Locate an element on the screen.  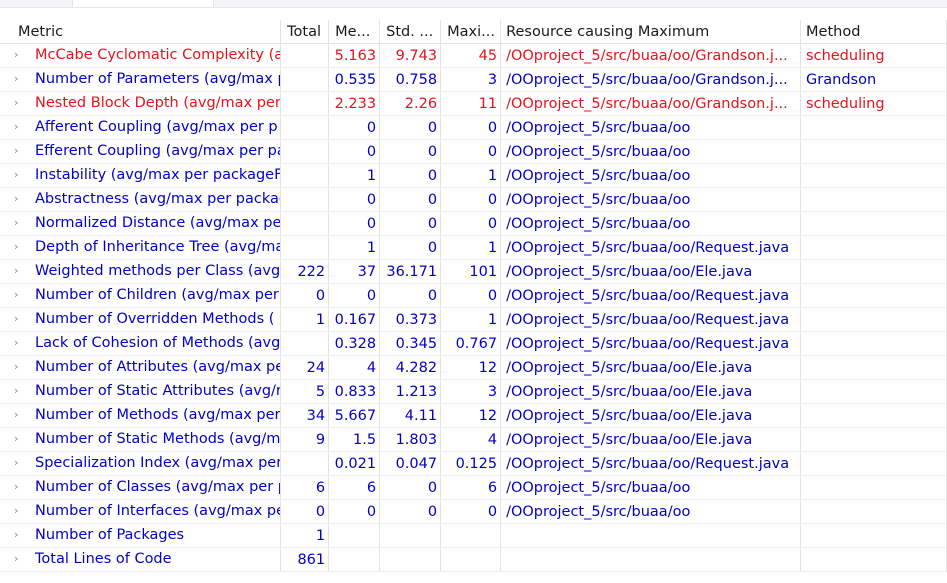
metric-cell: › McCabe Cyclomatic Complexity (av is located at coordinates (141, 55).